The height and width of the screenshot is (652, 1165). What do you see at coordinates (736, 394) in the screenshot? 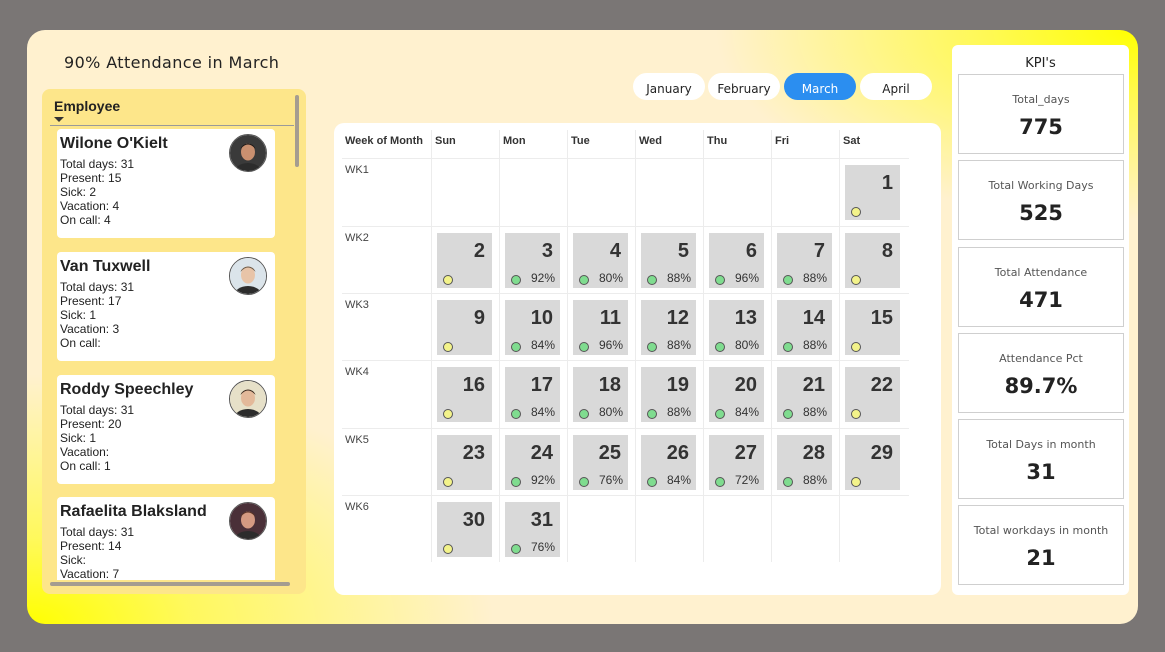
I see `calendar-day: 20 84%` at bounding box center [736, 394].